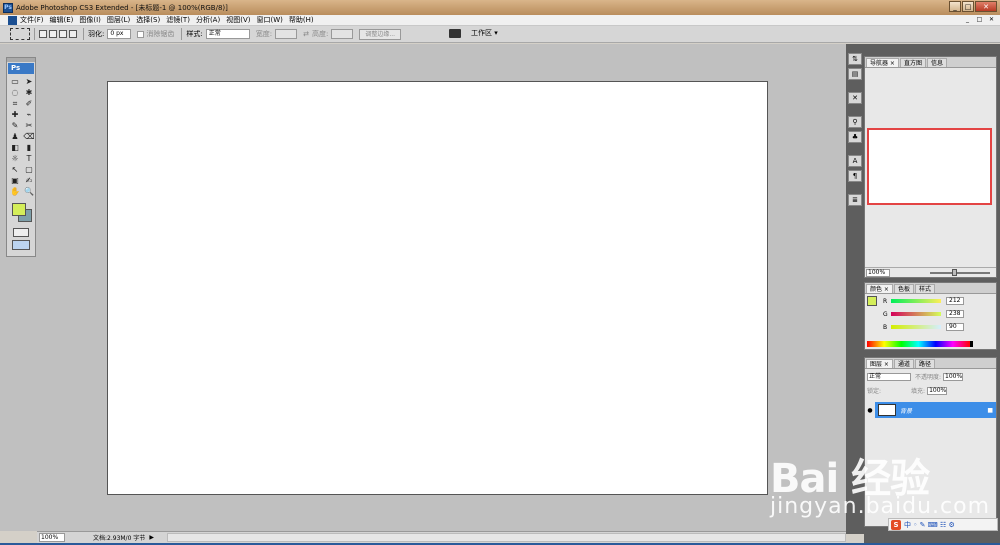  What do you see at coordinates (484, 33) in the screenshot?
I see `workspace-button: 工作区 ▾` at bounding box center [484, 33].